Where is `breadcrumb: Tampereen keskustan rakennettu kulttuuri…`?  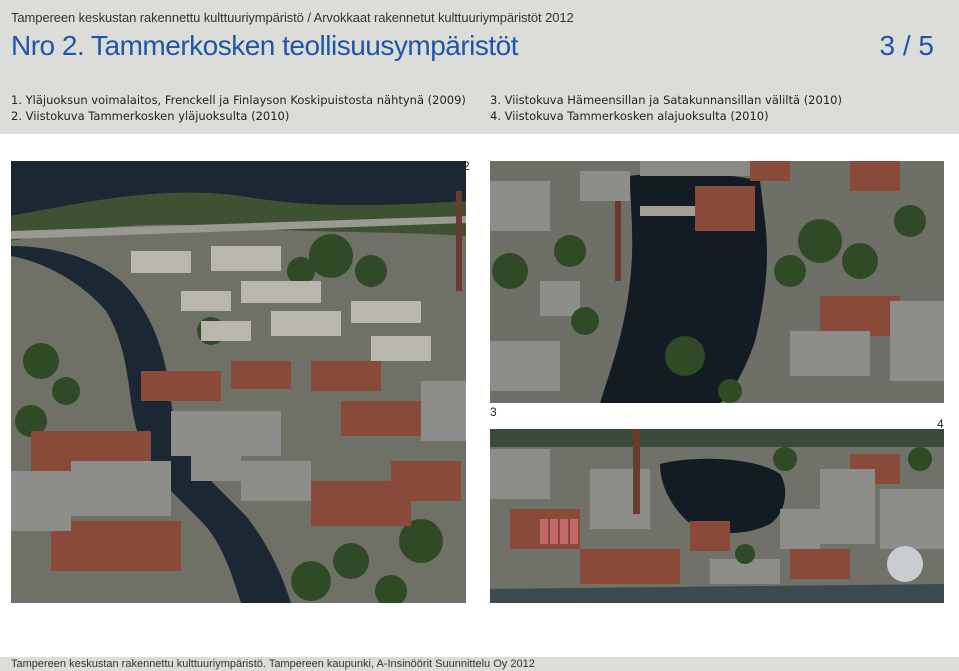
breadcrumb: Tampereen keskustan rakennettu kulttuuri… is located at coordinates (292, 17).